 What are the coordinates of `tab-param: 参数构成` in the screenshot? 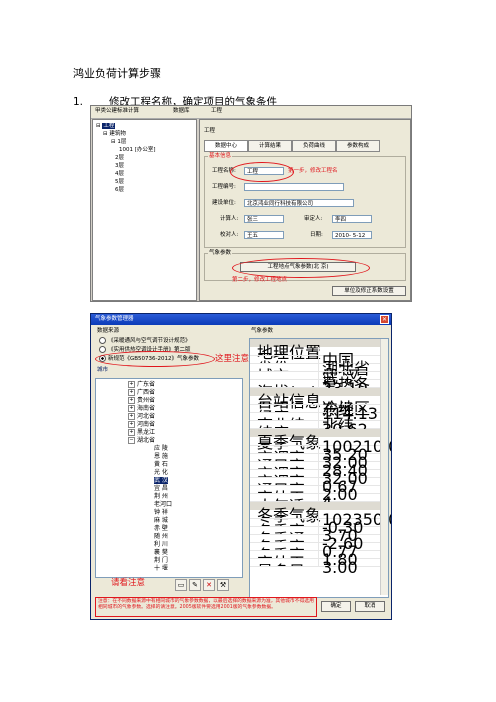 It's located at (358, 146).